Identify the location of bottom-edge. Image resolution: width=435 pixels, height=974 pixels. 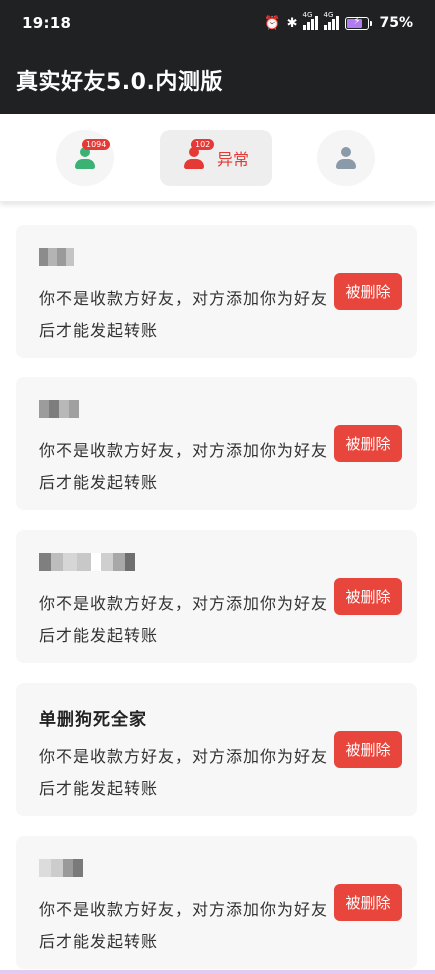
(217, 972).